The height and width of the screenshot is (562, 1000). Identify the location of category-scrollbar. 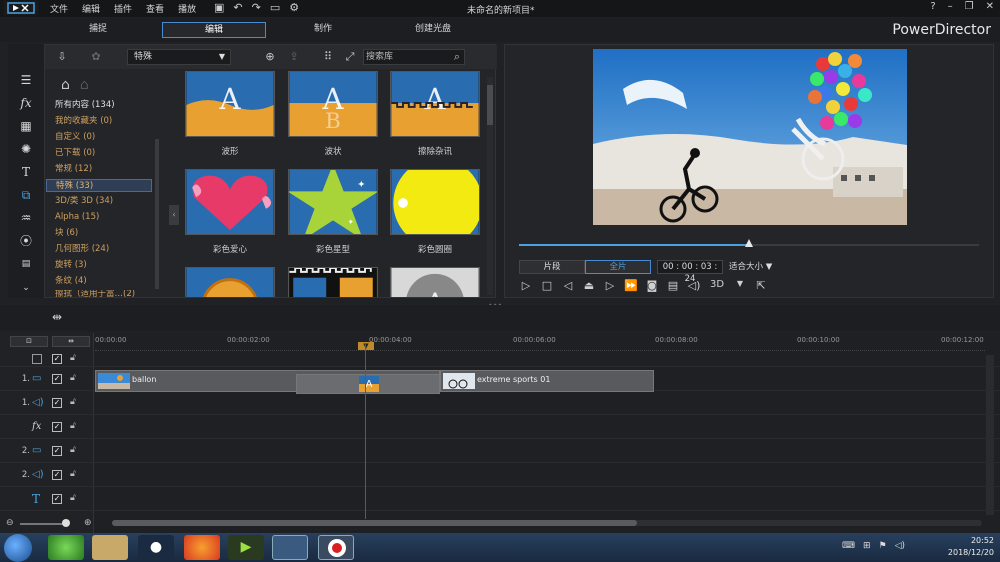
(157, 214).